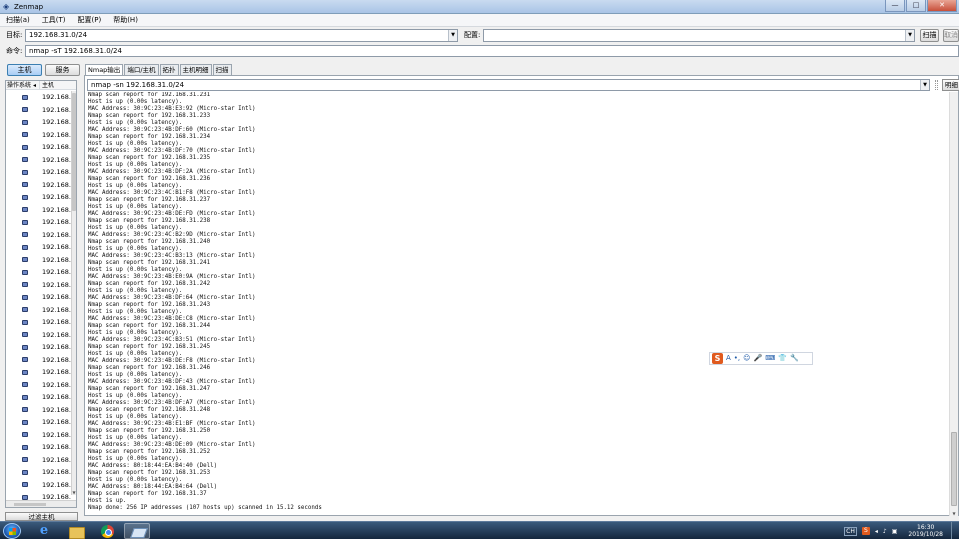 This screenshot has width=959, height=539. Describe the element at coordinates (885, 531) in the screenshot. I see `volume-icon: ♪` at that location.